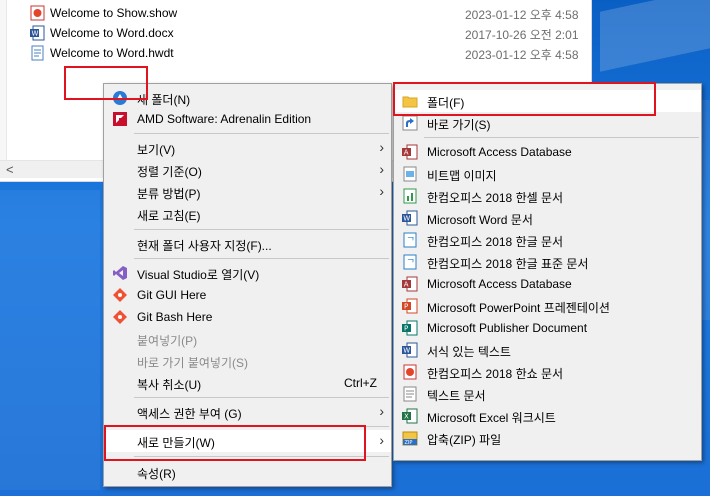  What do you see at coordinates (247, 214) in the screenshot?
I see `menu-item-refresh: 새로 고침(E)` at bounding box center [247, 214].